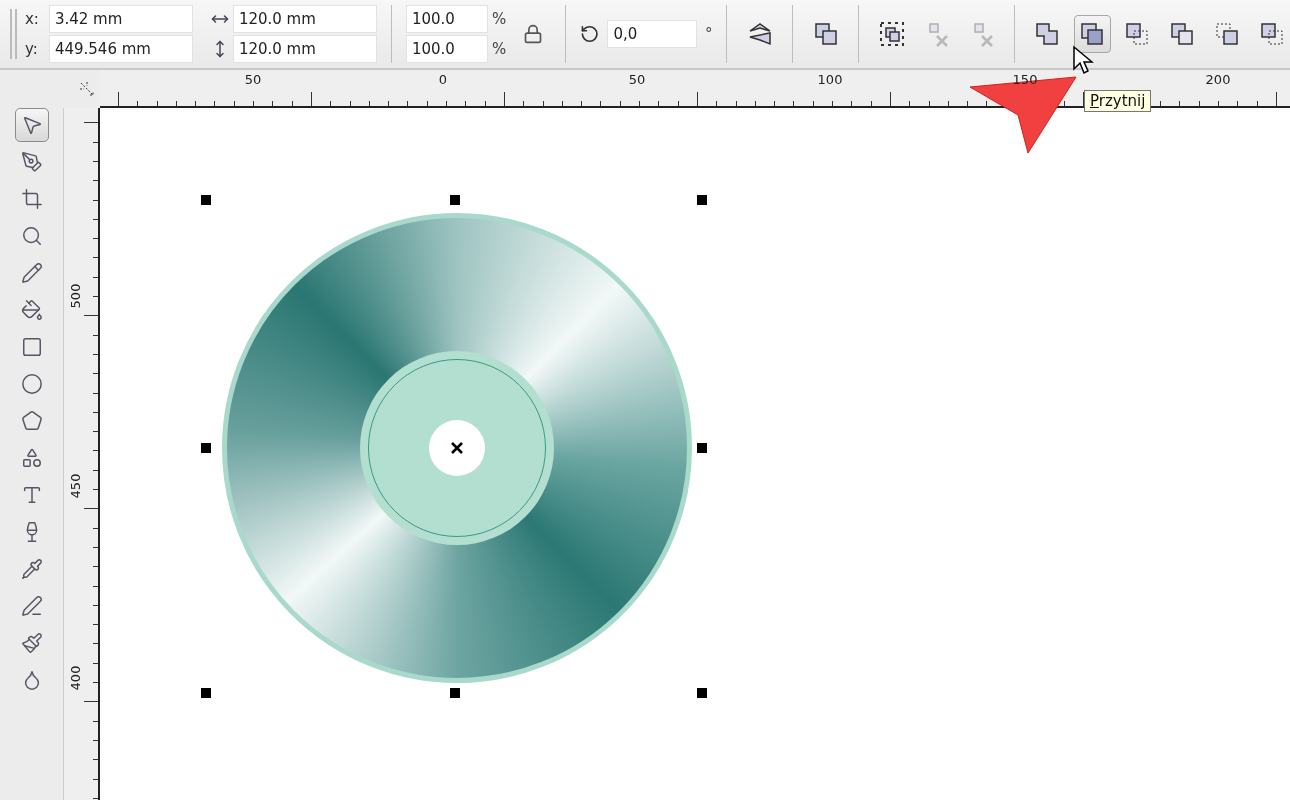 The height and width of the screenshot is (800, 1290). I want to click on merged-squares-icon, so click(1047, 34).